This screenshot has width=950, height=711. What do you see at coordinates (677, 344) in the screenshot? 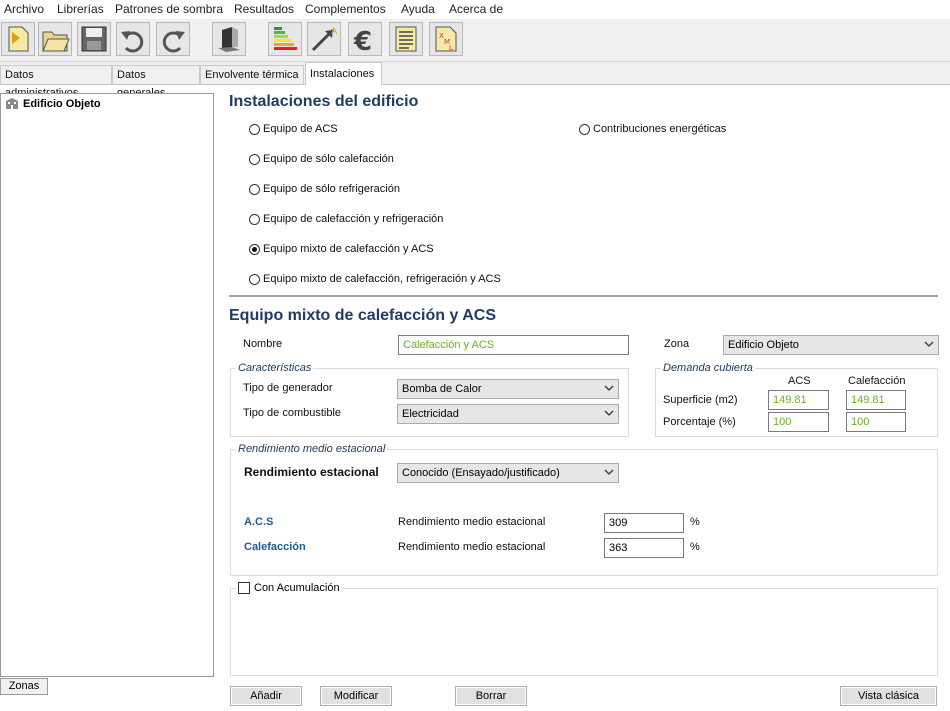
I see `zona-label: Zona` at bounding box center [677, 344].